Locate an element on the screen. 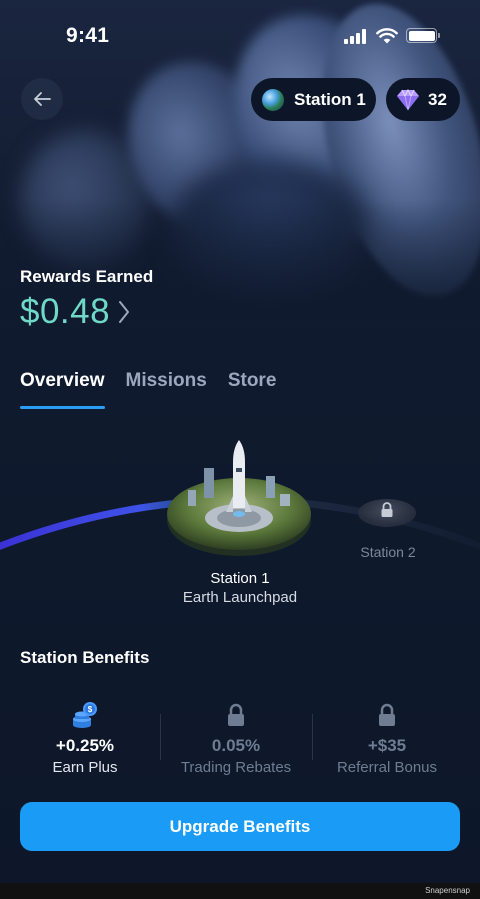  status-time: 9:41 is located at coordinates (88, 35).